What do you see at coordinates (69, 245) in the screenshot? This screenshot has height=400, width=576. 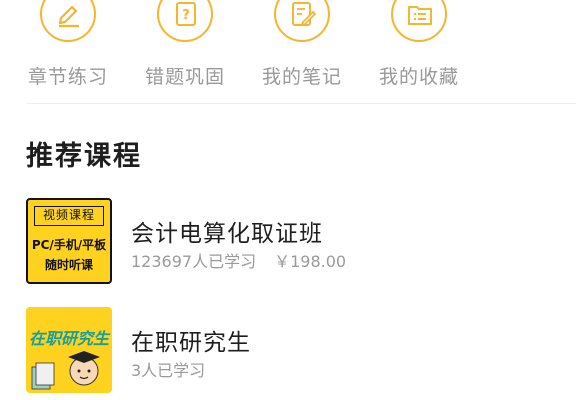 I see `thumb-caption: PC/手机/平板` at bounding box center [69, 245].